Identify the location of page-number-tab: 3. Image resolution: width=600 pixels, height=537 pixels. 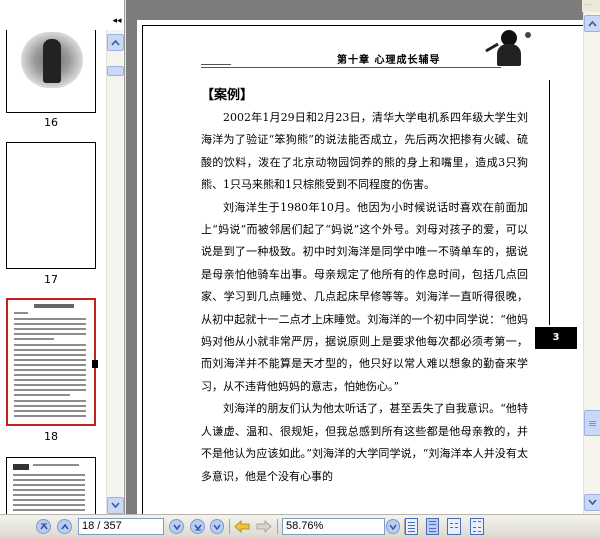
(556, 338).